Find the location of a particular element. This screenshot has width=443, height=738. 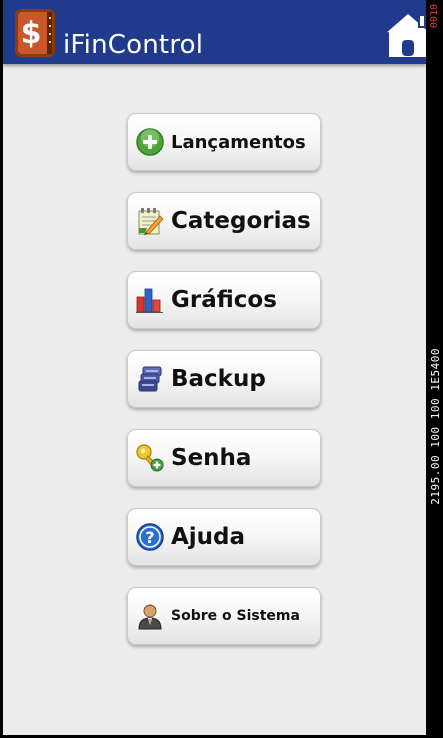

database-icon is located at coordinates (150, 379).